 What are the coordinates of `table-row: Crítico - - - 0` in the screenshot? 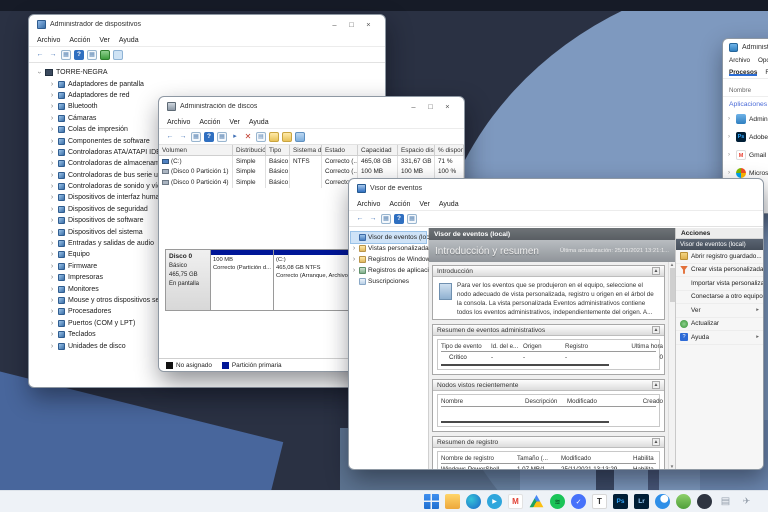 It's located at (552, 357).